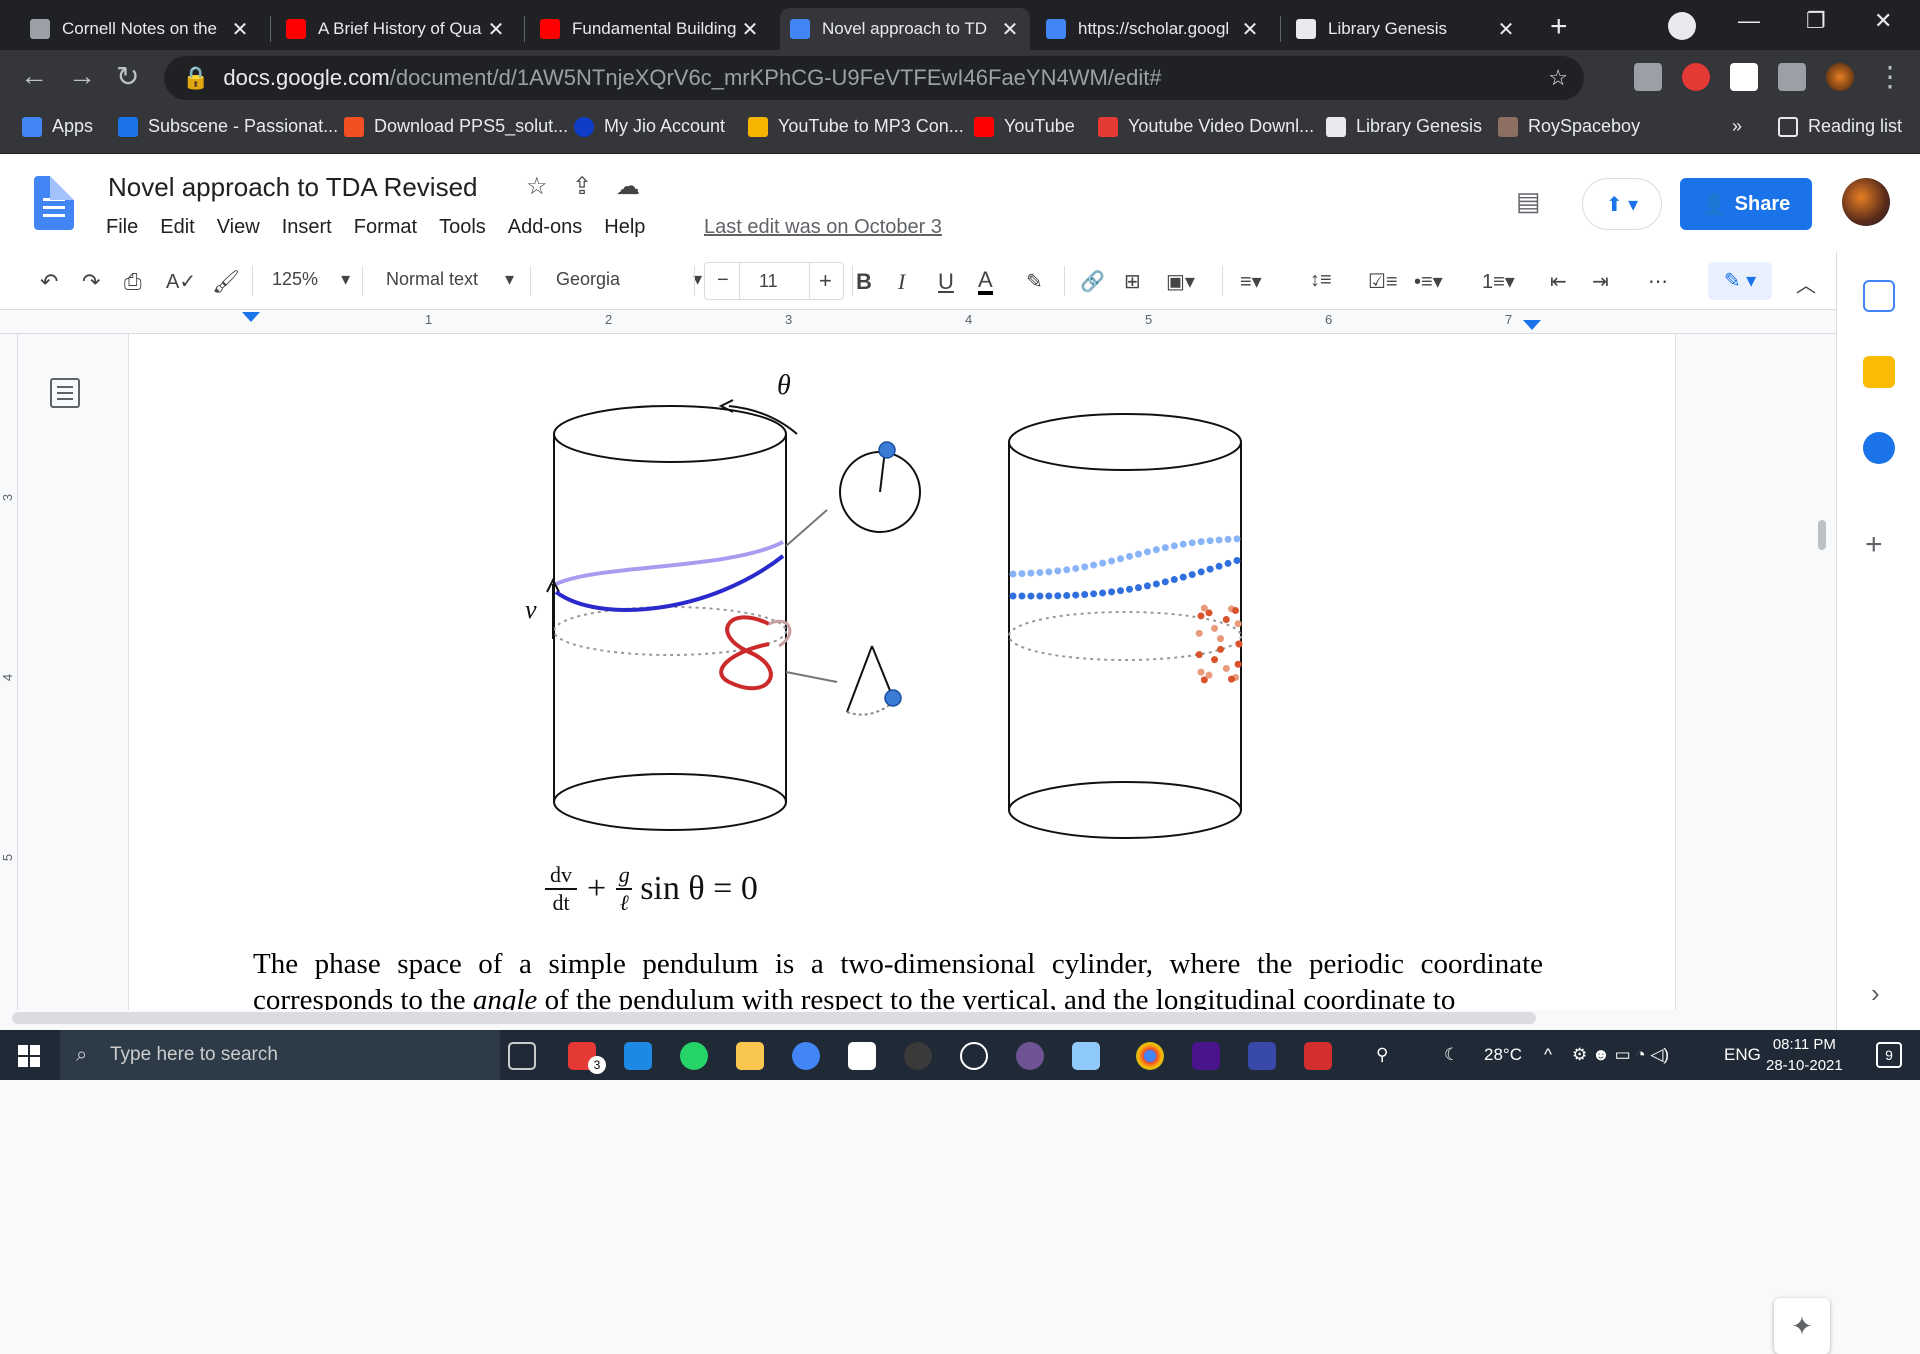  I want to click on decrease-indent-icon: ⇤, so click(1558, 281).